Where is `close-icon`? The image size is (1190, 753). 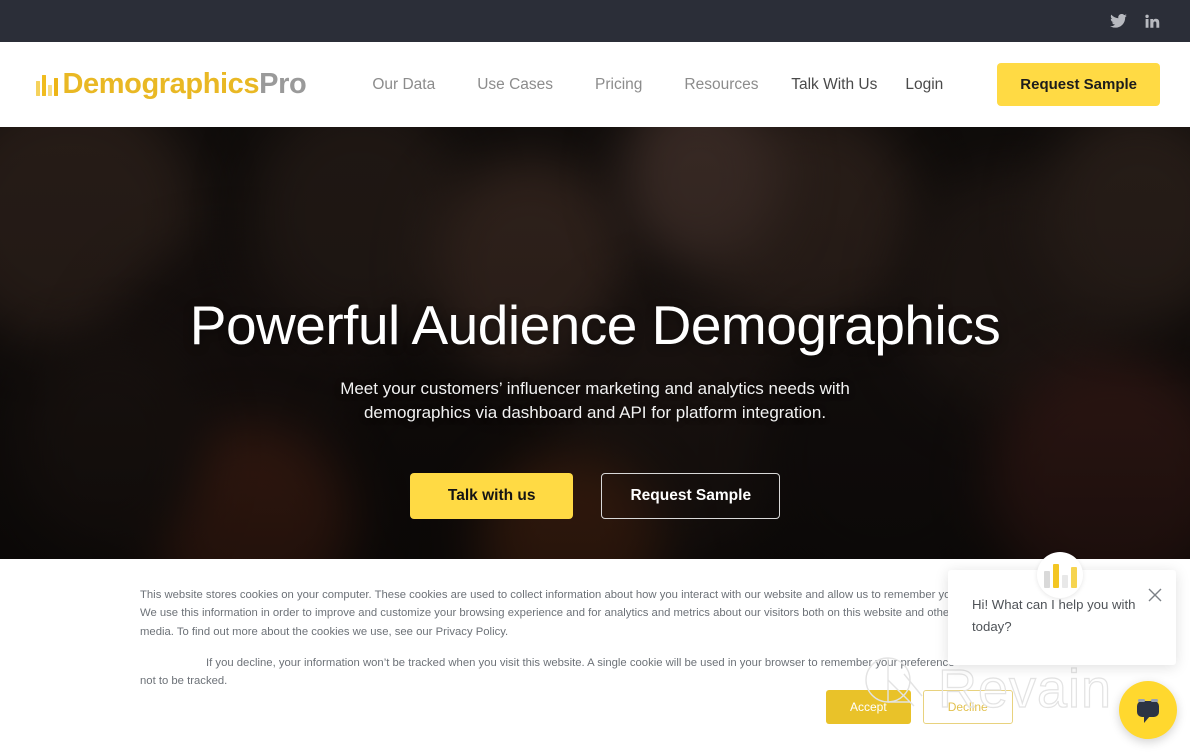 close-icon is located at coordinates (1155, 595).